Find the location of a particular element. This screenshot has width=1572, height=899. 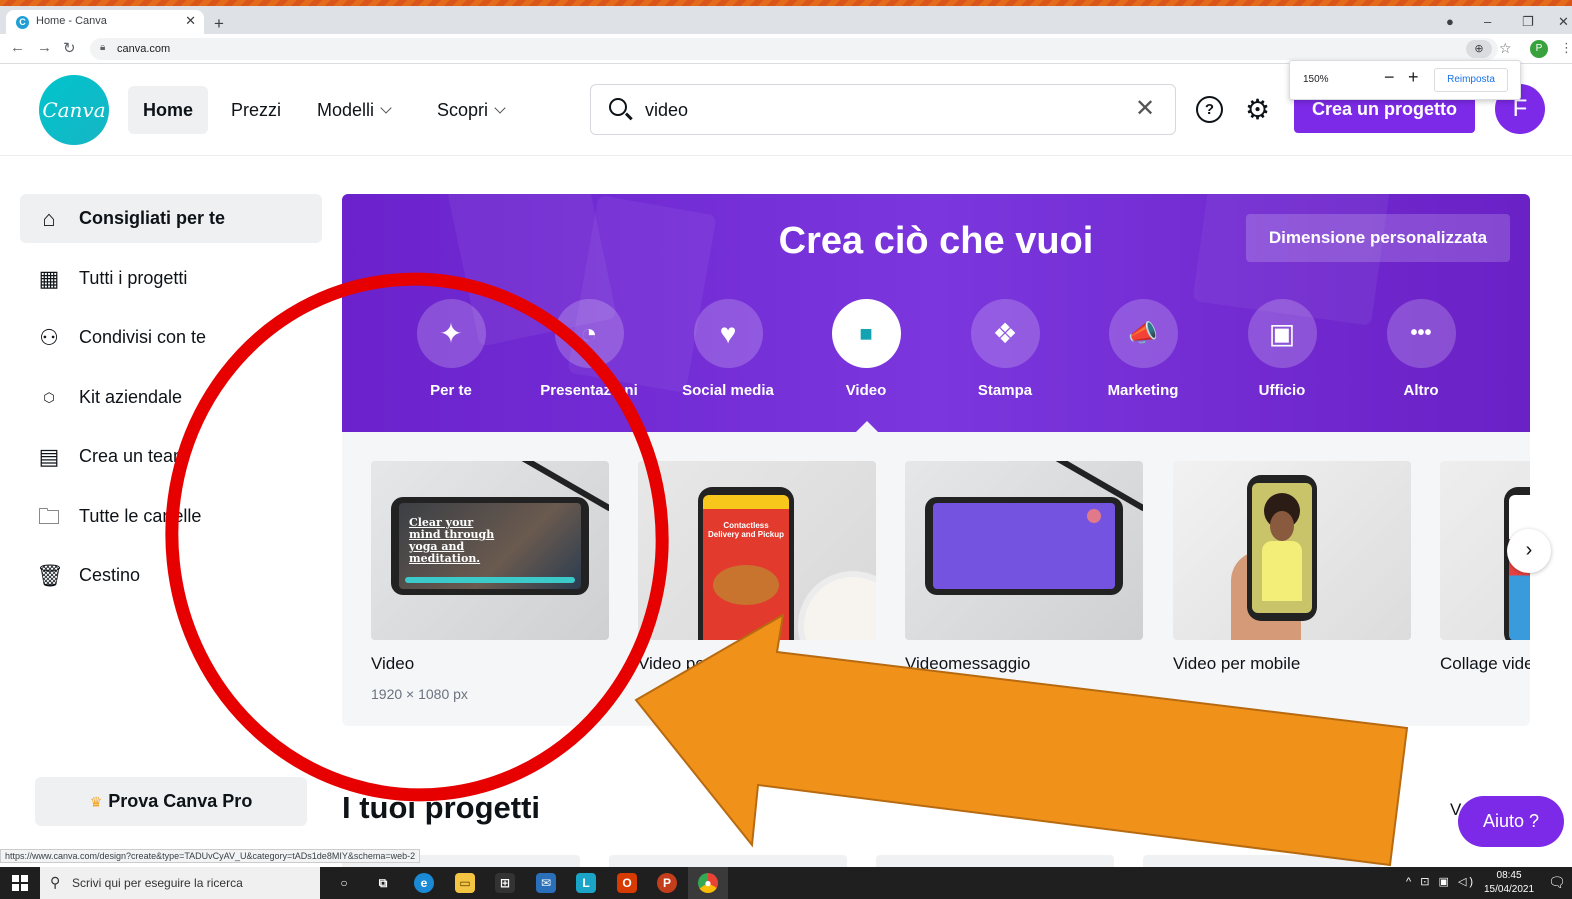

carousel-next-button: › is located at coordinates (1529, 551).